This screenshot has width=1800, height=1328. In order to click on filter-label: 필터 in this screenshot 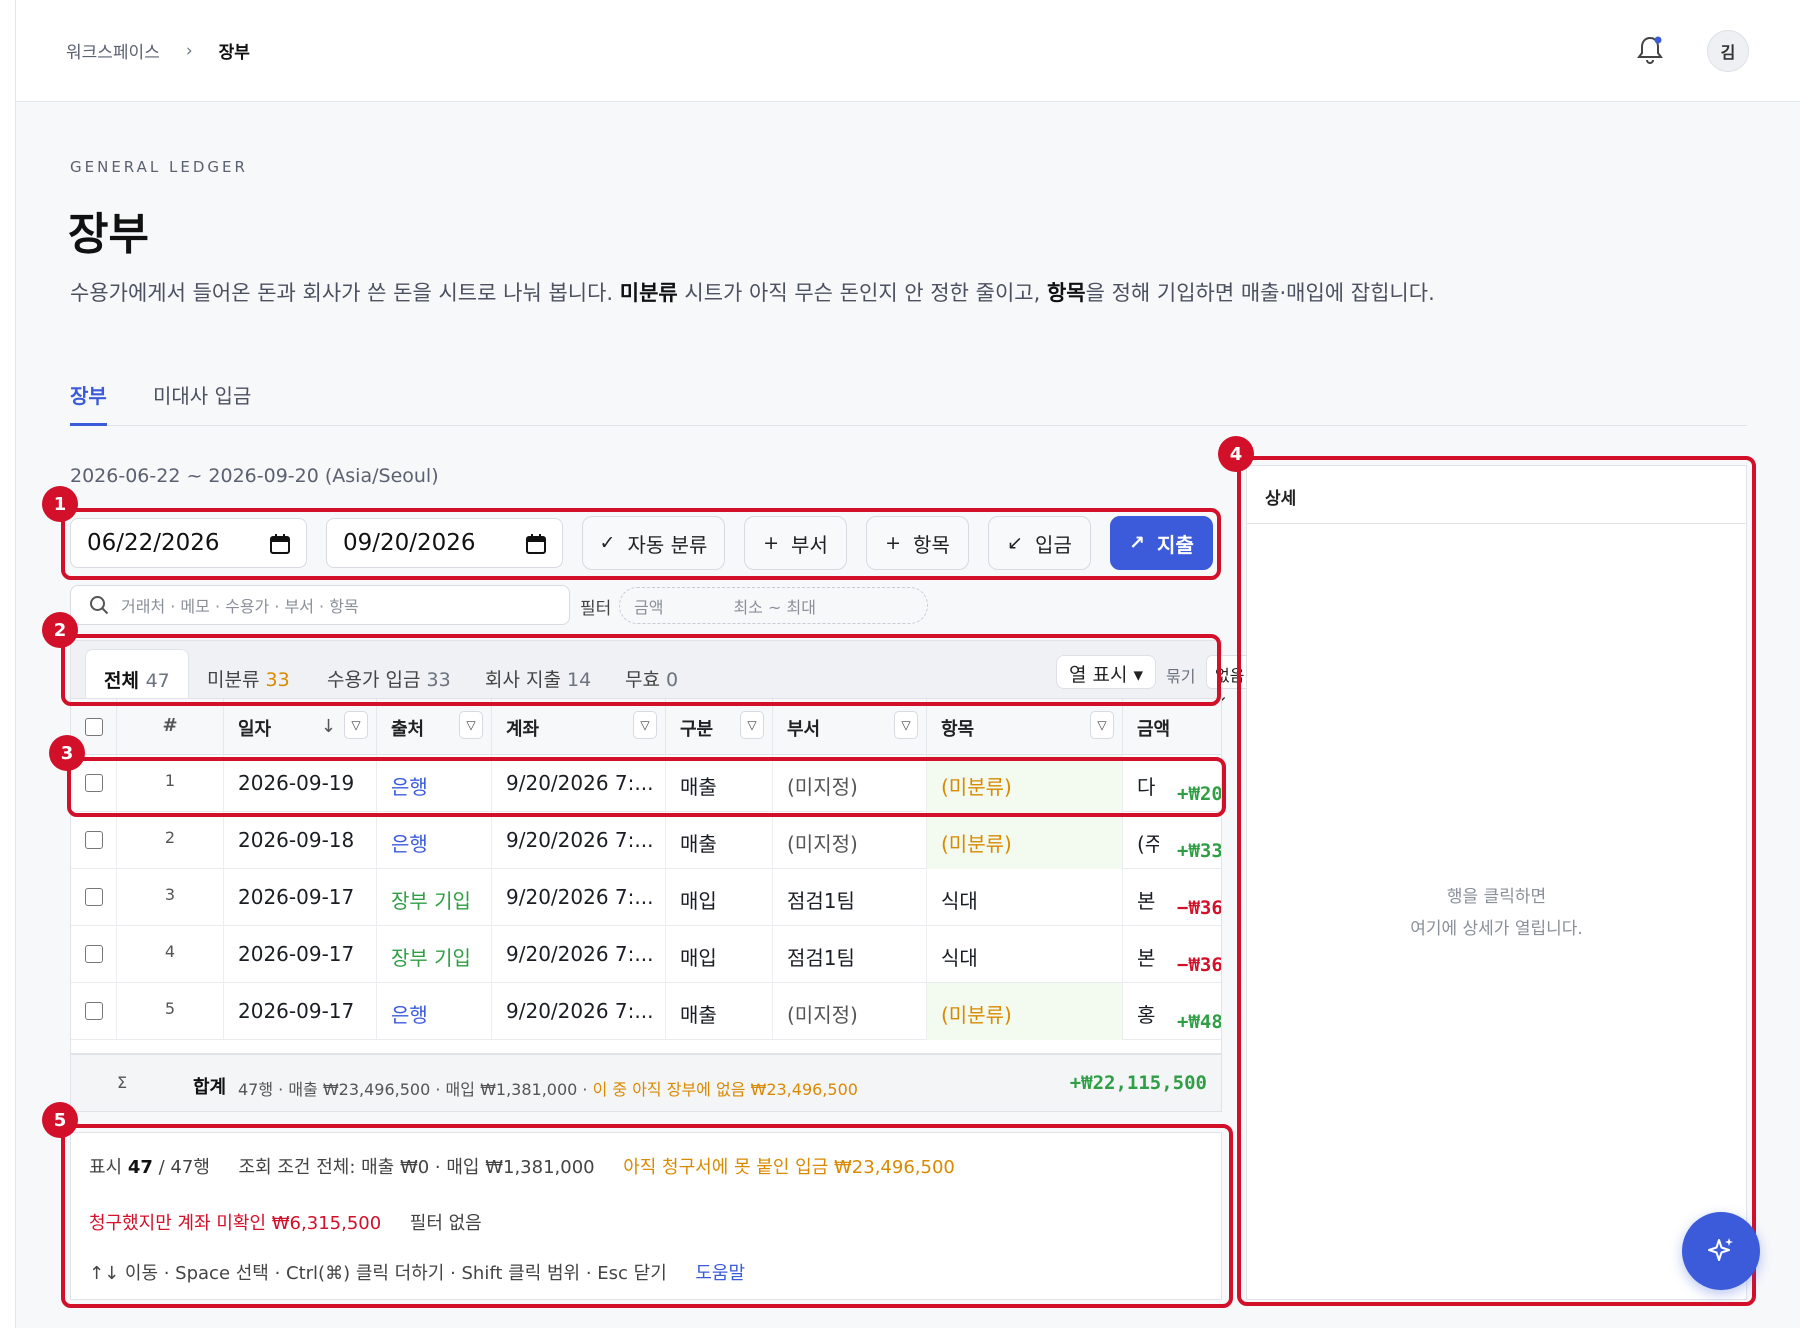, I will do `click(596, 609)`.